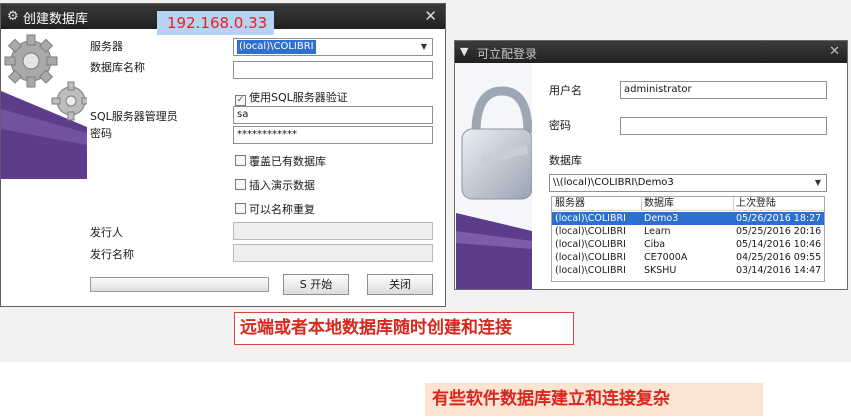 The height and width of the screenshot is (420, 851). What do you see at coordinates (101, 133) in the screenshot?
I see `password-label: 密码` at bounding box center [101, 133].